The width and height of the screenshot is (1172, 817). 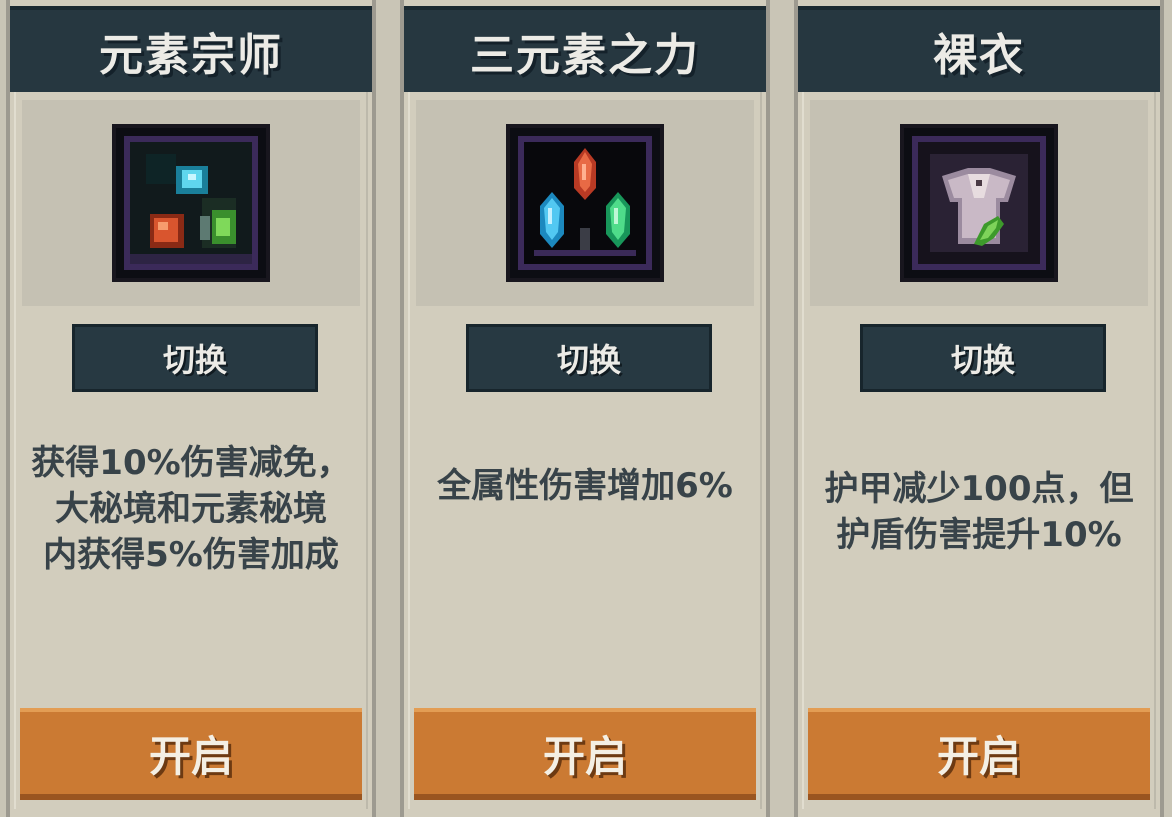 I want to click on card-header: 元素宗师, so click(x=191, y=49).